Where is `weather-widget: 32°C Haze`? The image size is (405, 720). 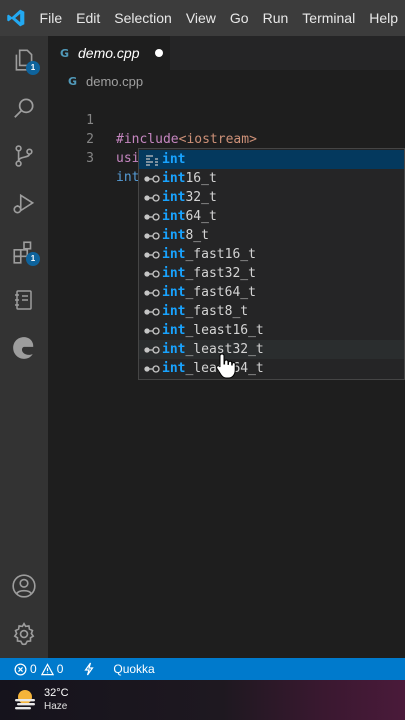
weather-widget: 32°C Haze is located at coordinates (56, 700).